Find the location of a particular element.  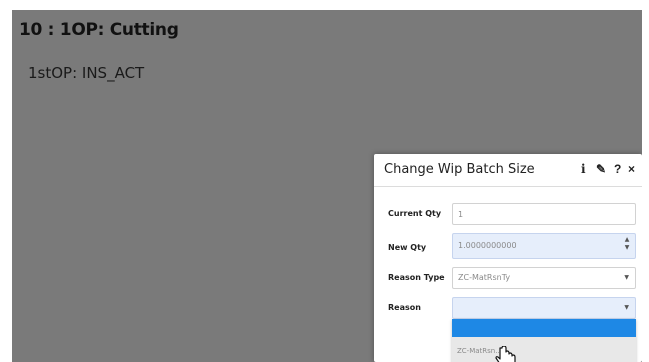

current-qty-input is located at coordinates (544, 214).